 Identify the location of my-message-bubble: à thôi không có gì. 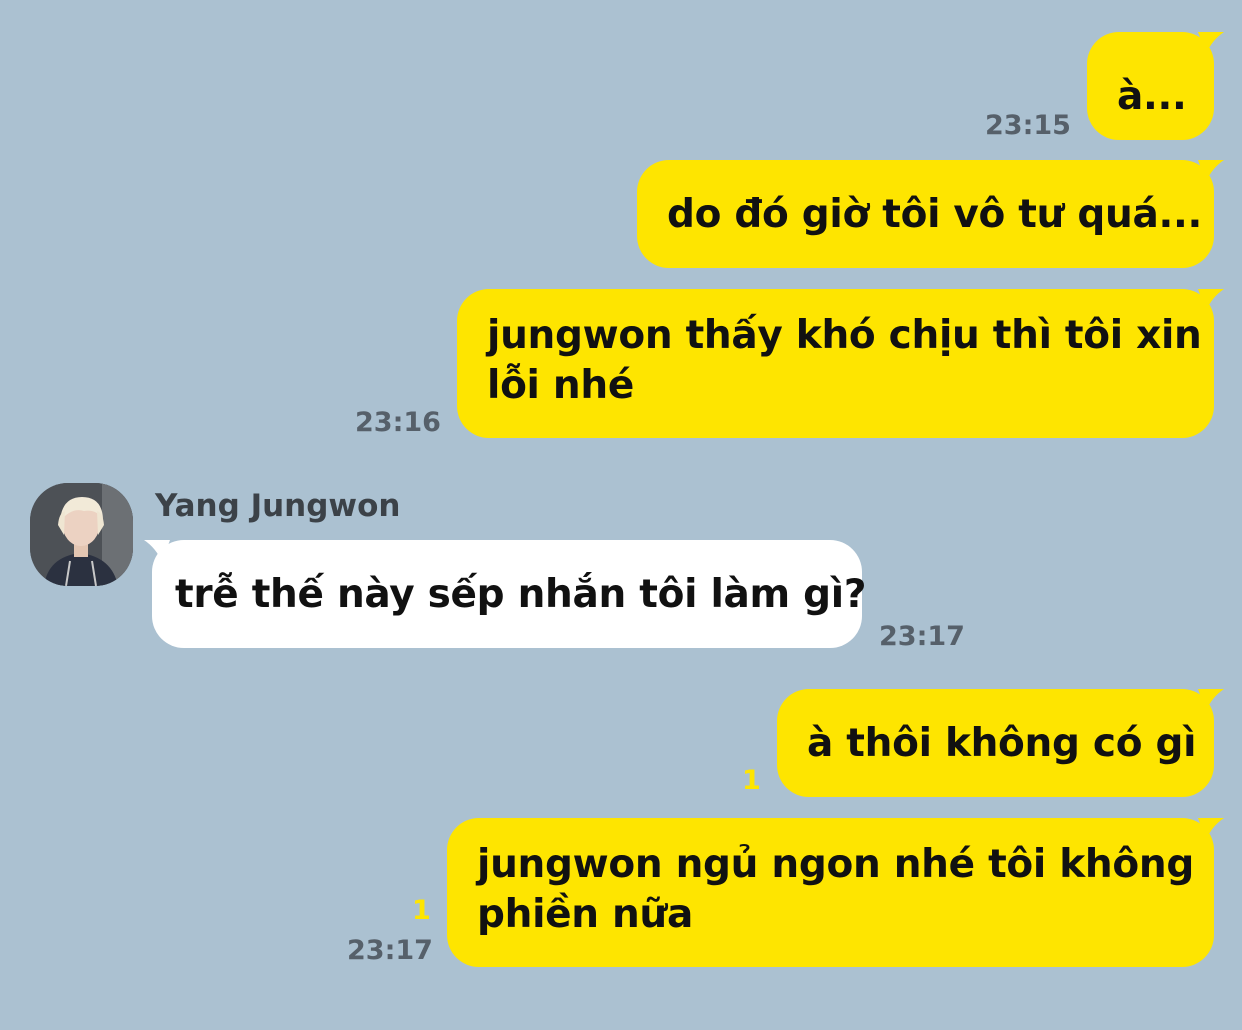
(995, 743).